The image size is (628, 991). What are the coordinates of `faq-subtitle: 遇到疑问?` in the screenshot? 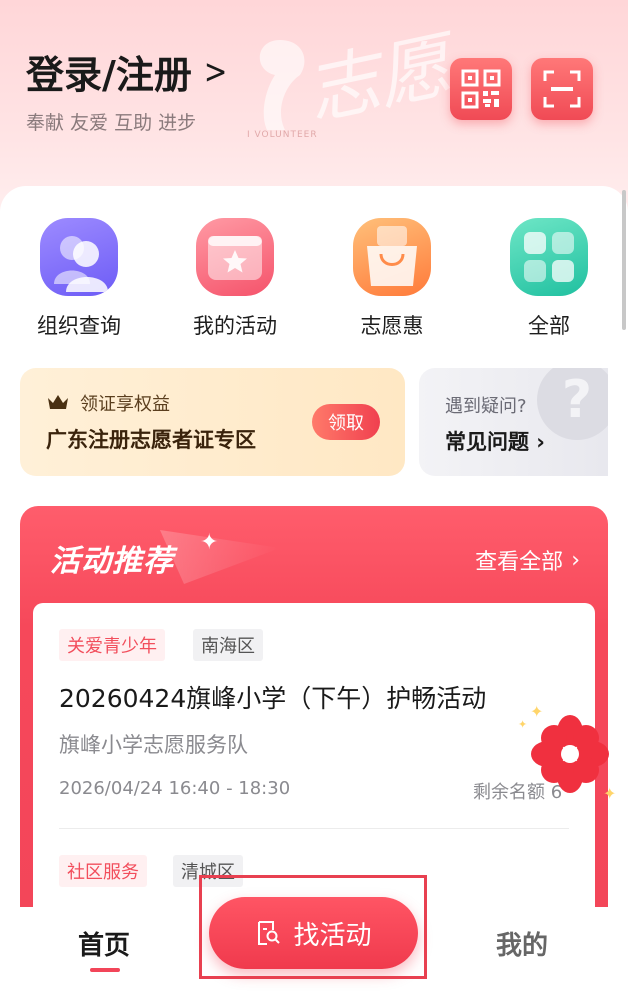 It's located at (486, 406).